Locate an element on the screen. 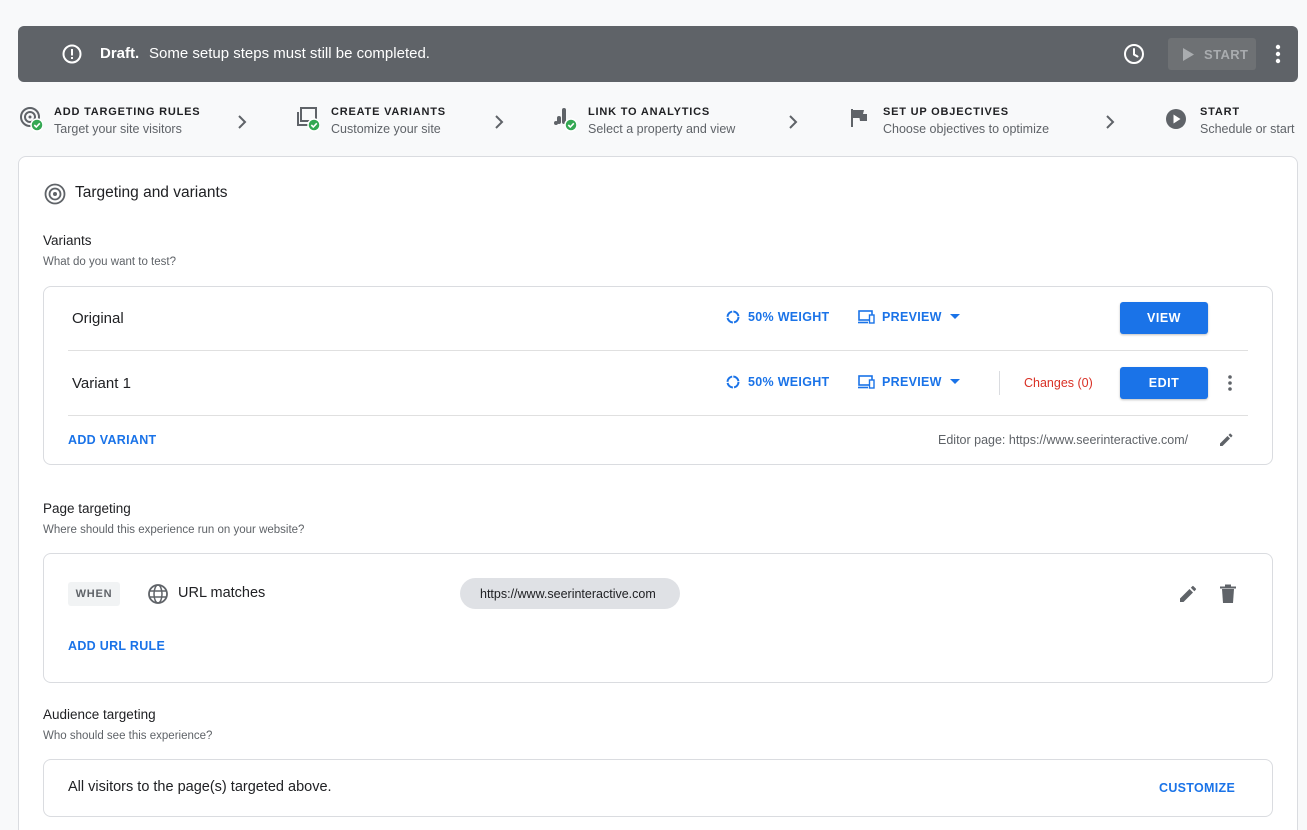  audience-targeting-subtitle: Who should see this experience? is located at coordinates (128, 736).